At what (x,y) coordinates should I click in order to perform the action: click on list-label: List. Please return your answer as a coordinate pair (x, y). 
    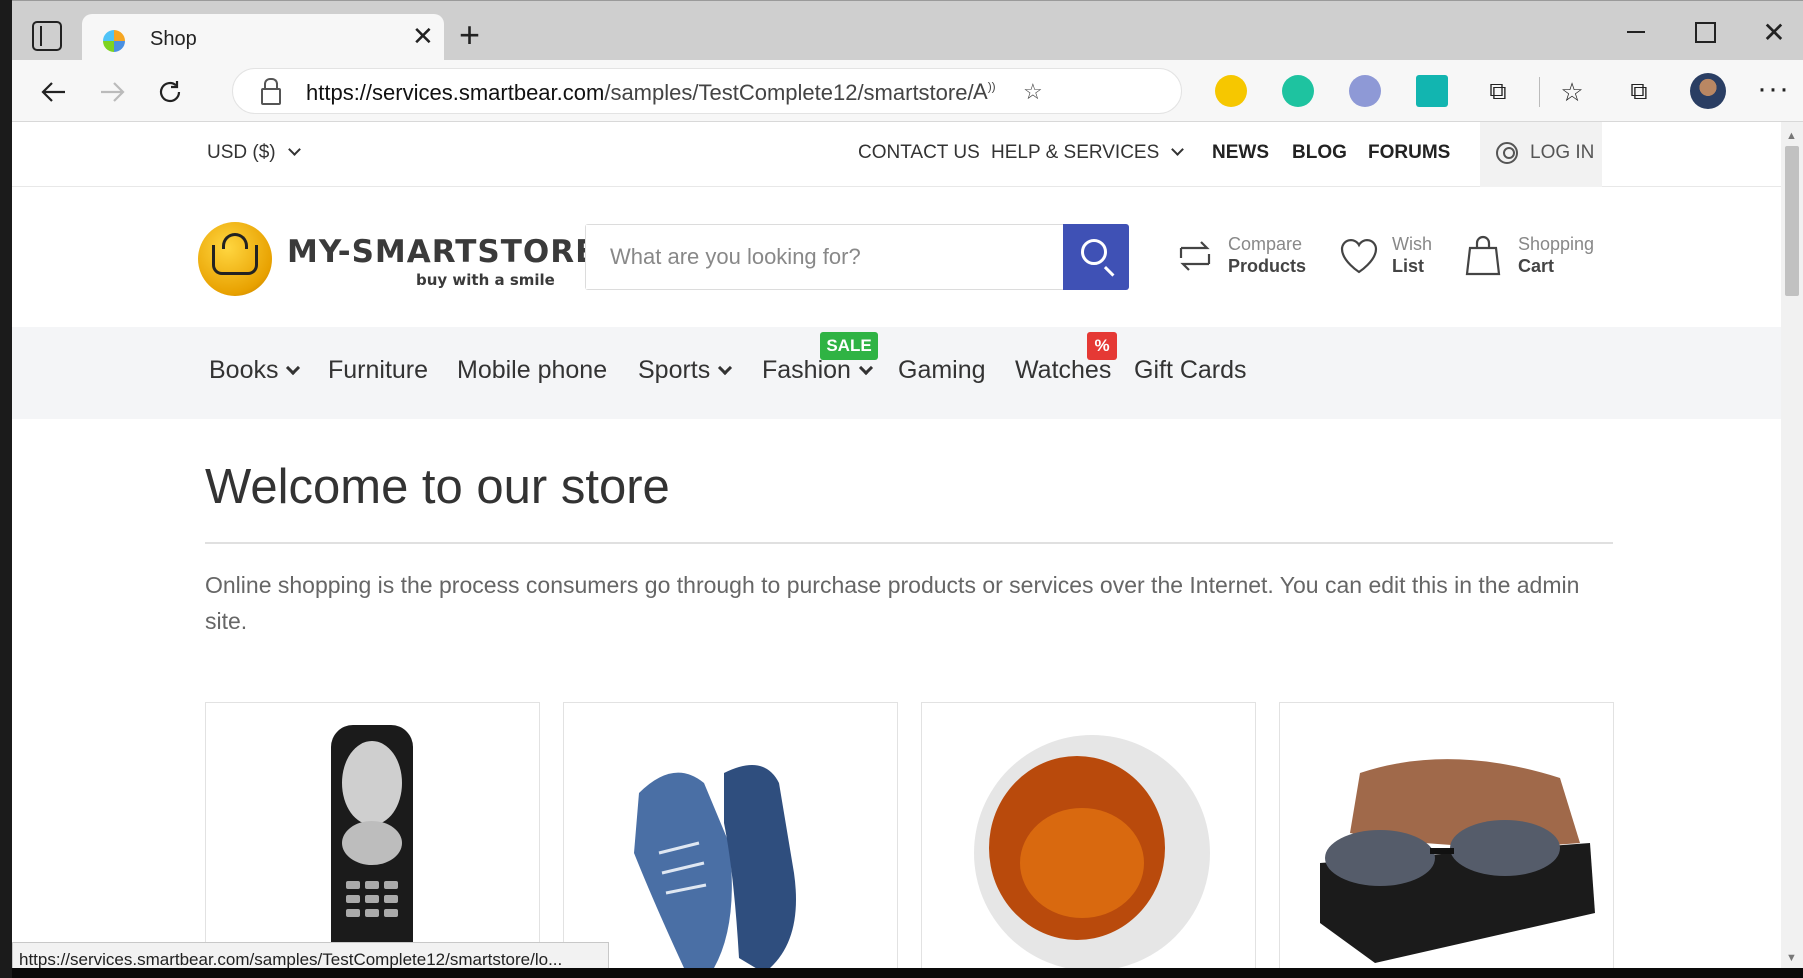
    Looking at the image, I should click on (1408, 266).